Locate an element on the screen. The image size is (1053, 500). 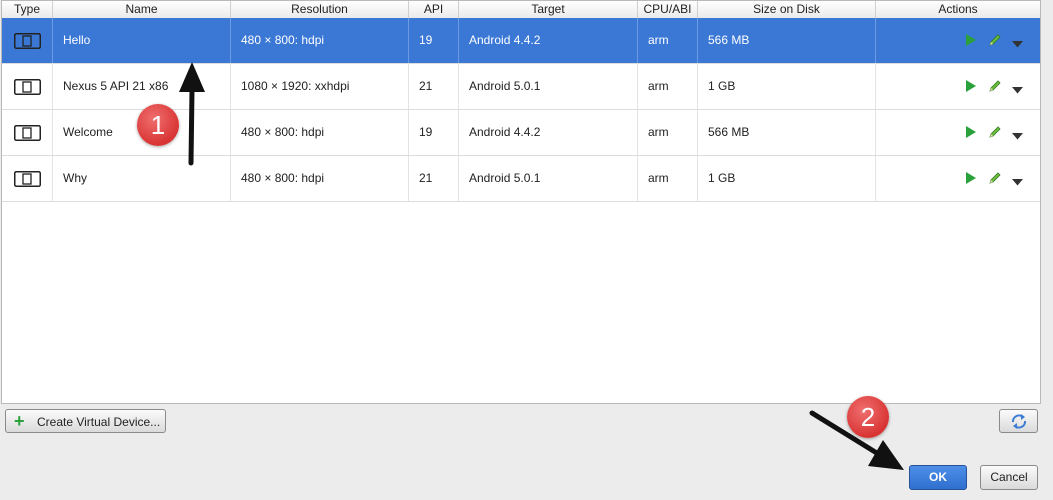
column-header-name: Name is located at coordinates (142, 9).